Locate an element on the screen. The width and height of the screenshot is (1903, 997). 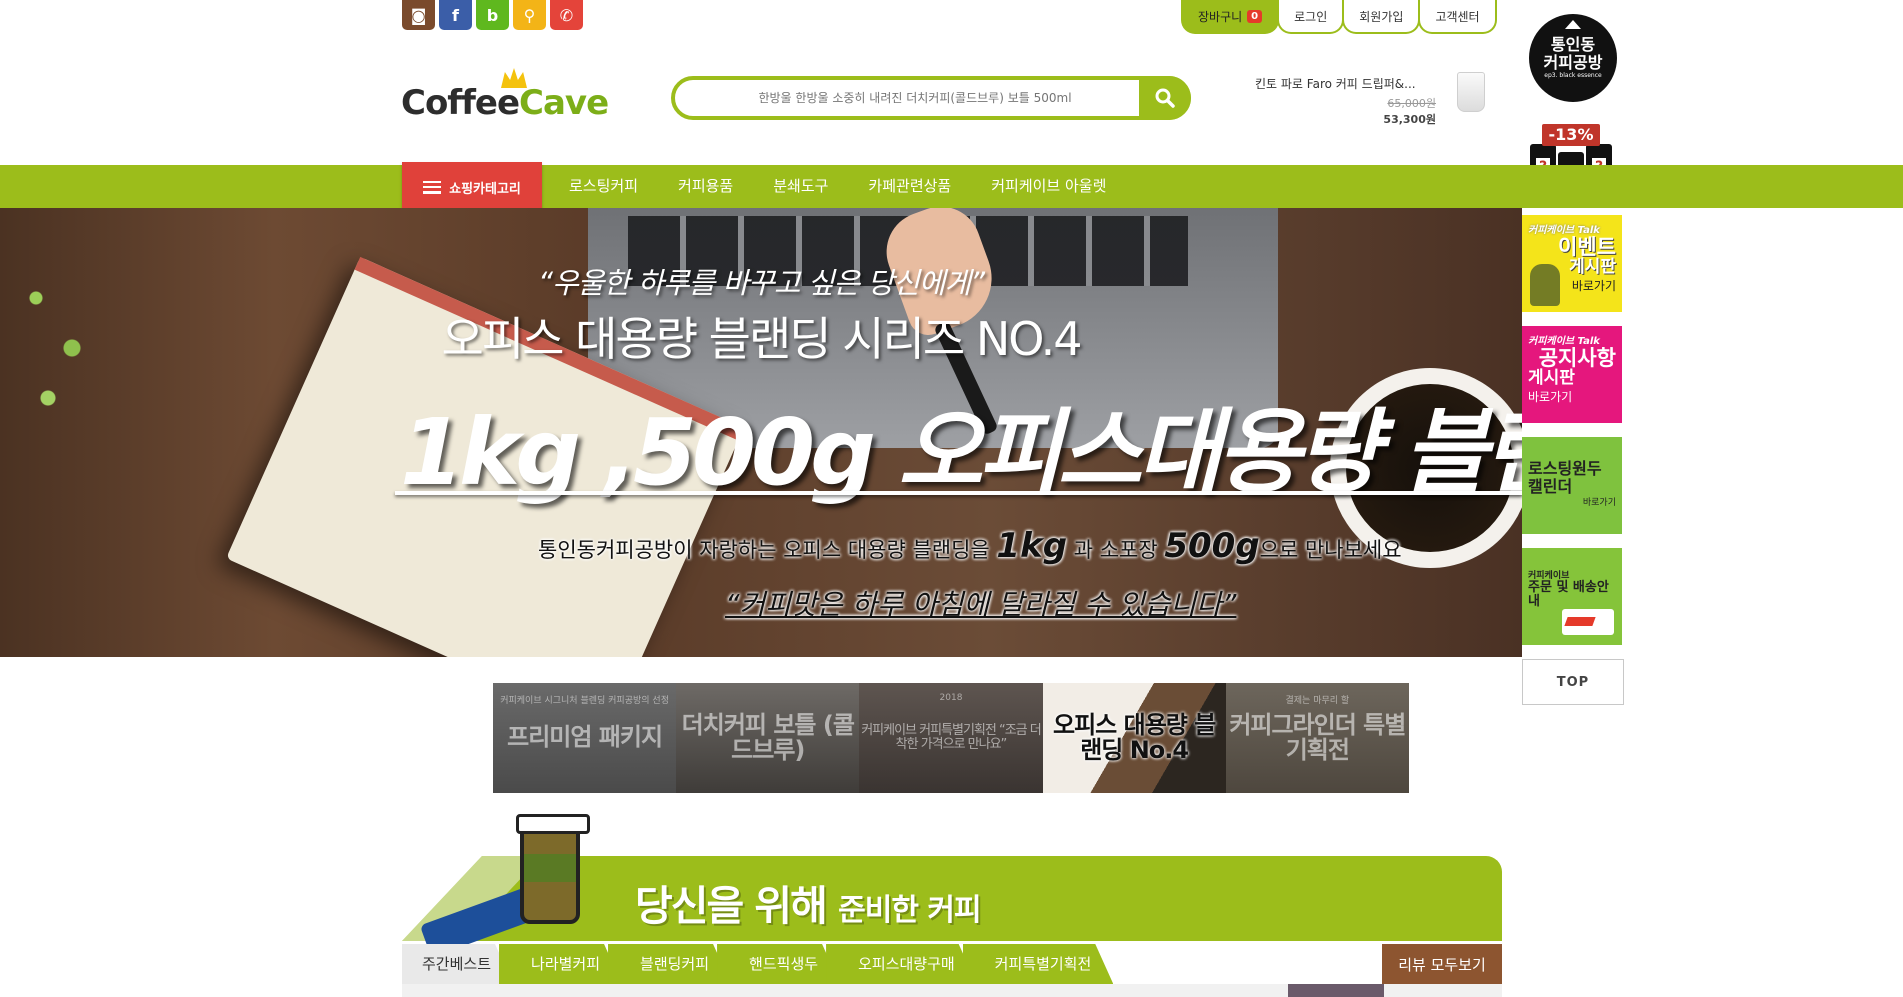
product-preview-edge is located at coordinates (1336, 990).